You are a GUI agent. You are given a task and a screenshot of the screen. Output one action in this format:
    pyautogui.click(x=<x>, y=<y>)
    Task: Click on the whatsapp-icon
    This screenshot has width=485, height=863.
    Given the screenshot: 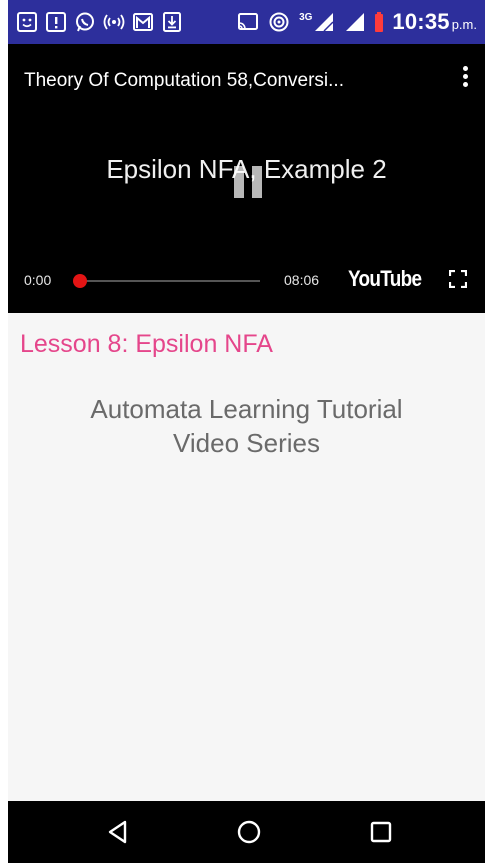 What is the action you would take?
    pyautogui.click(x=85, y=22)
    